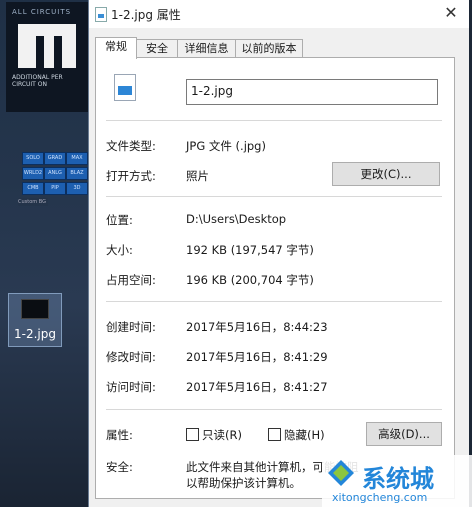 Image resolution: width=472 pixels, height=507 pixels. Describe the element at coordinates (55, 158) in the screenshot. I see `grid-cell: GRAD` at that location.